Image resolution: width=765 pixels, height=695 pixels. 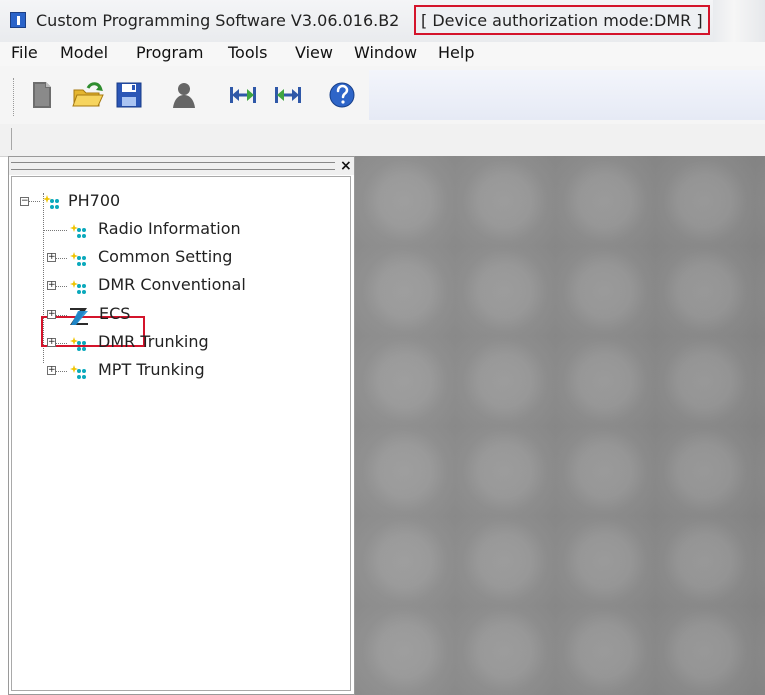 I want to click on save-icon, so click(x=129, y=95).